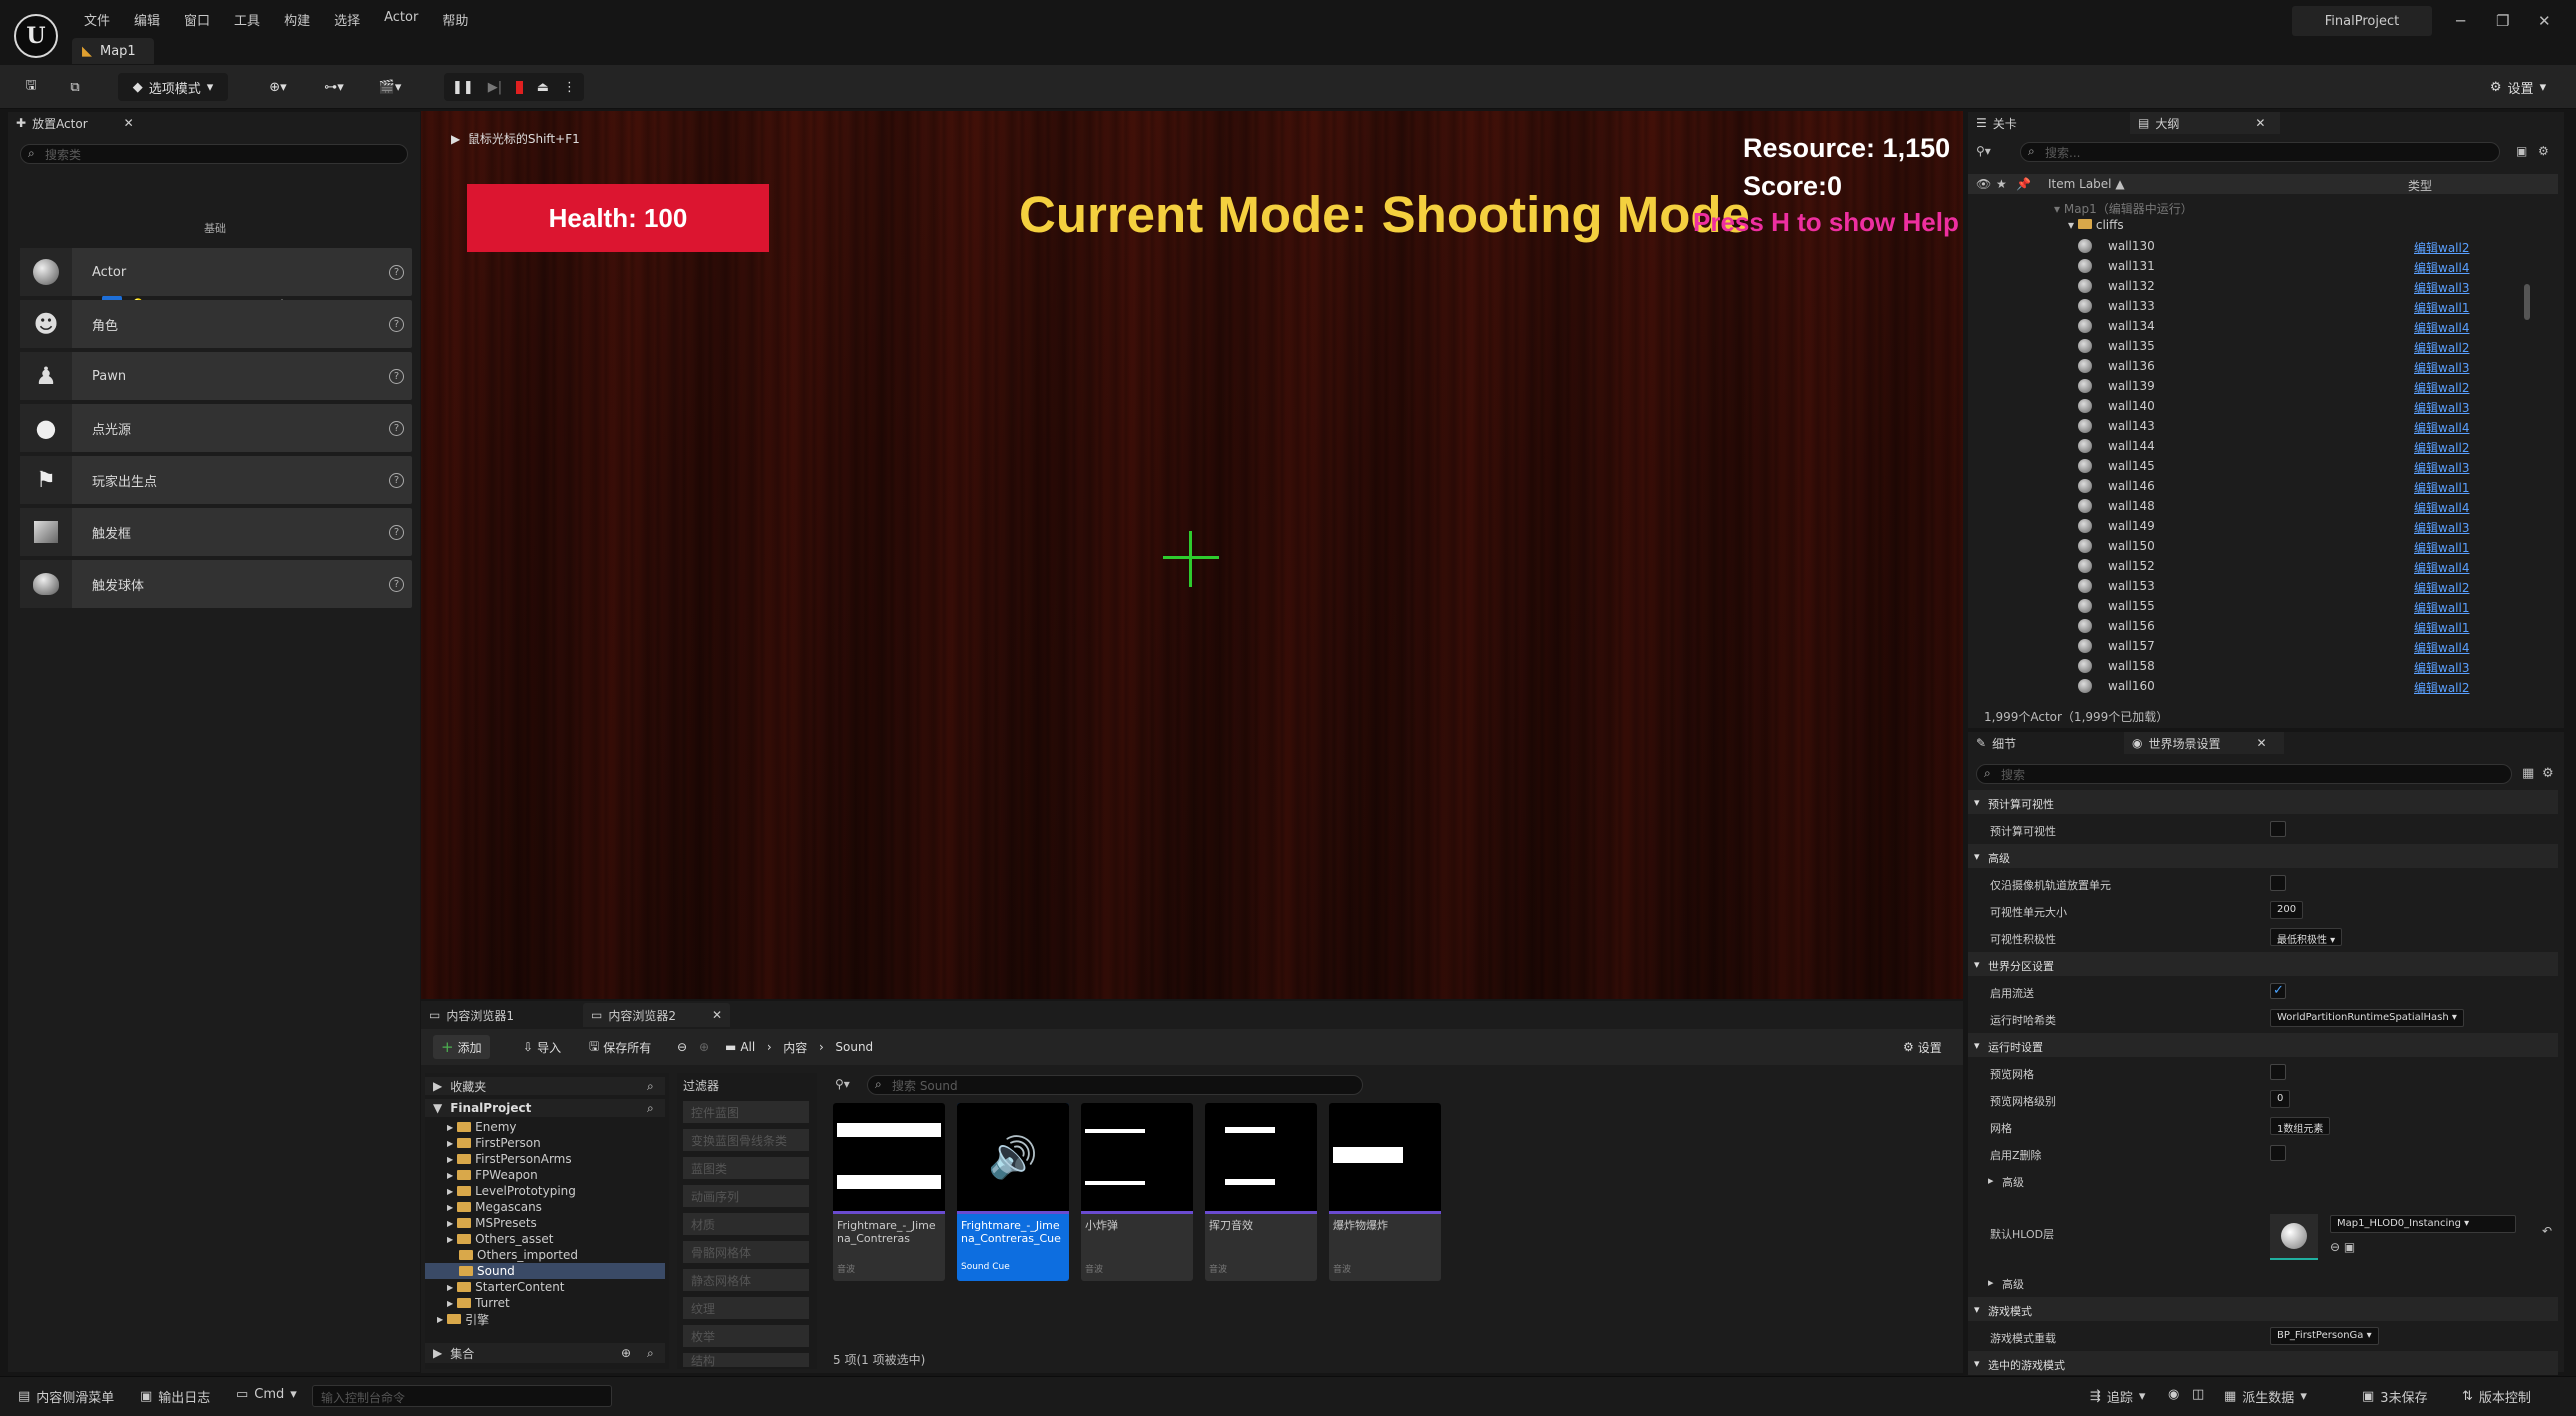 This screenshot has width=2576, height=1416. I want to click on tree-folder: ▶ Megascans, so click(545, 1207).